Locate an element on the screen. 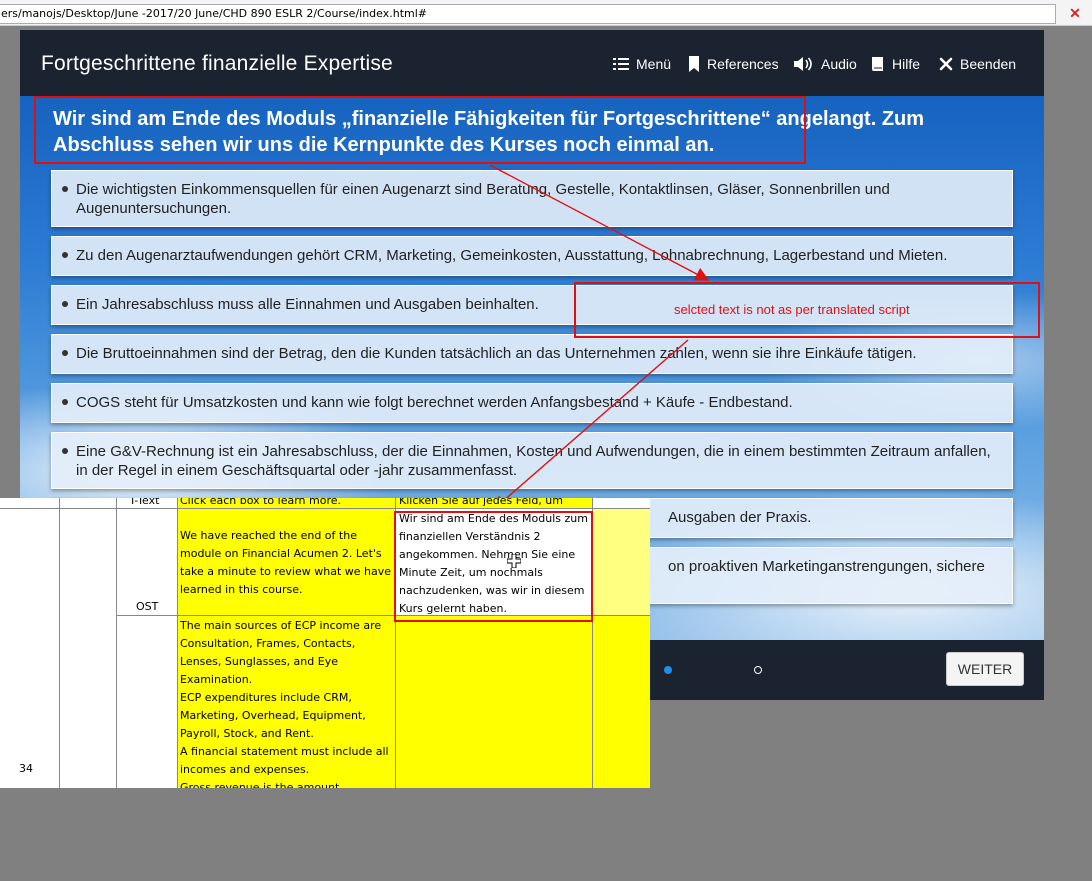 The height and width of the screenshot is (881, 1092). annotation-box-cell is located at coordinates (493, 566).